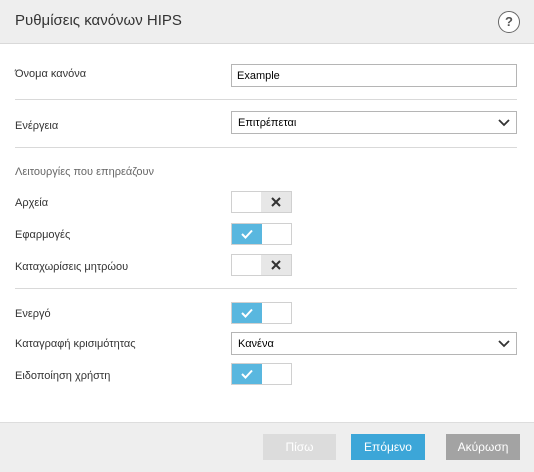 The width and height of the screenshot is (534, 472). Describe the element at coordinates (51, 74) in the screenshot. I see `rule-name-label: Όνομα κανόνα` at that location.